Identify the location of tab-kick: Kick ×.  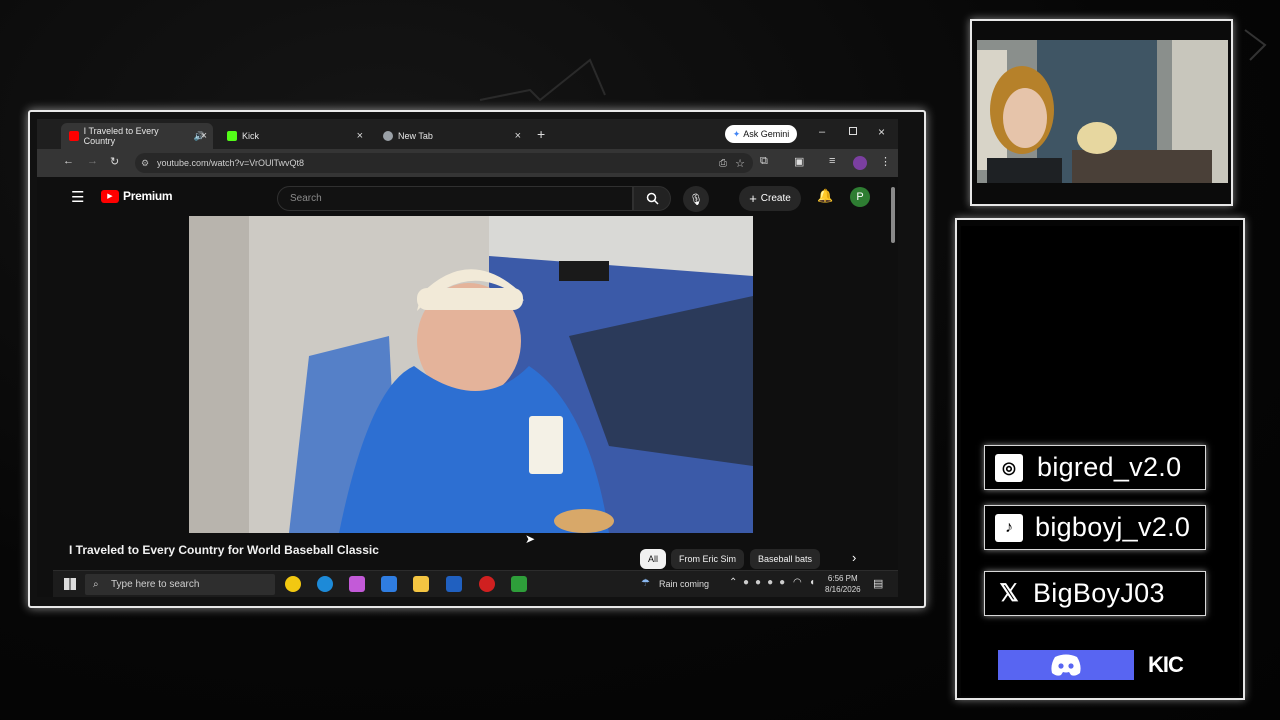
(294, 136).